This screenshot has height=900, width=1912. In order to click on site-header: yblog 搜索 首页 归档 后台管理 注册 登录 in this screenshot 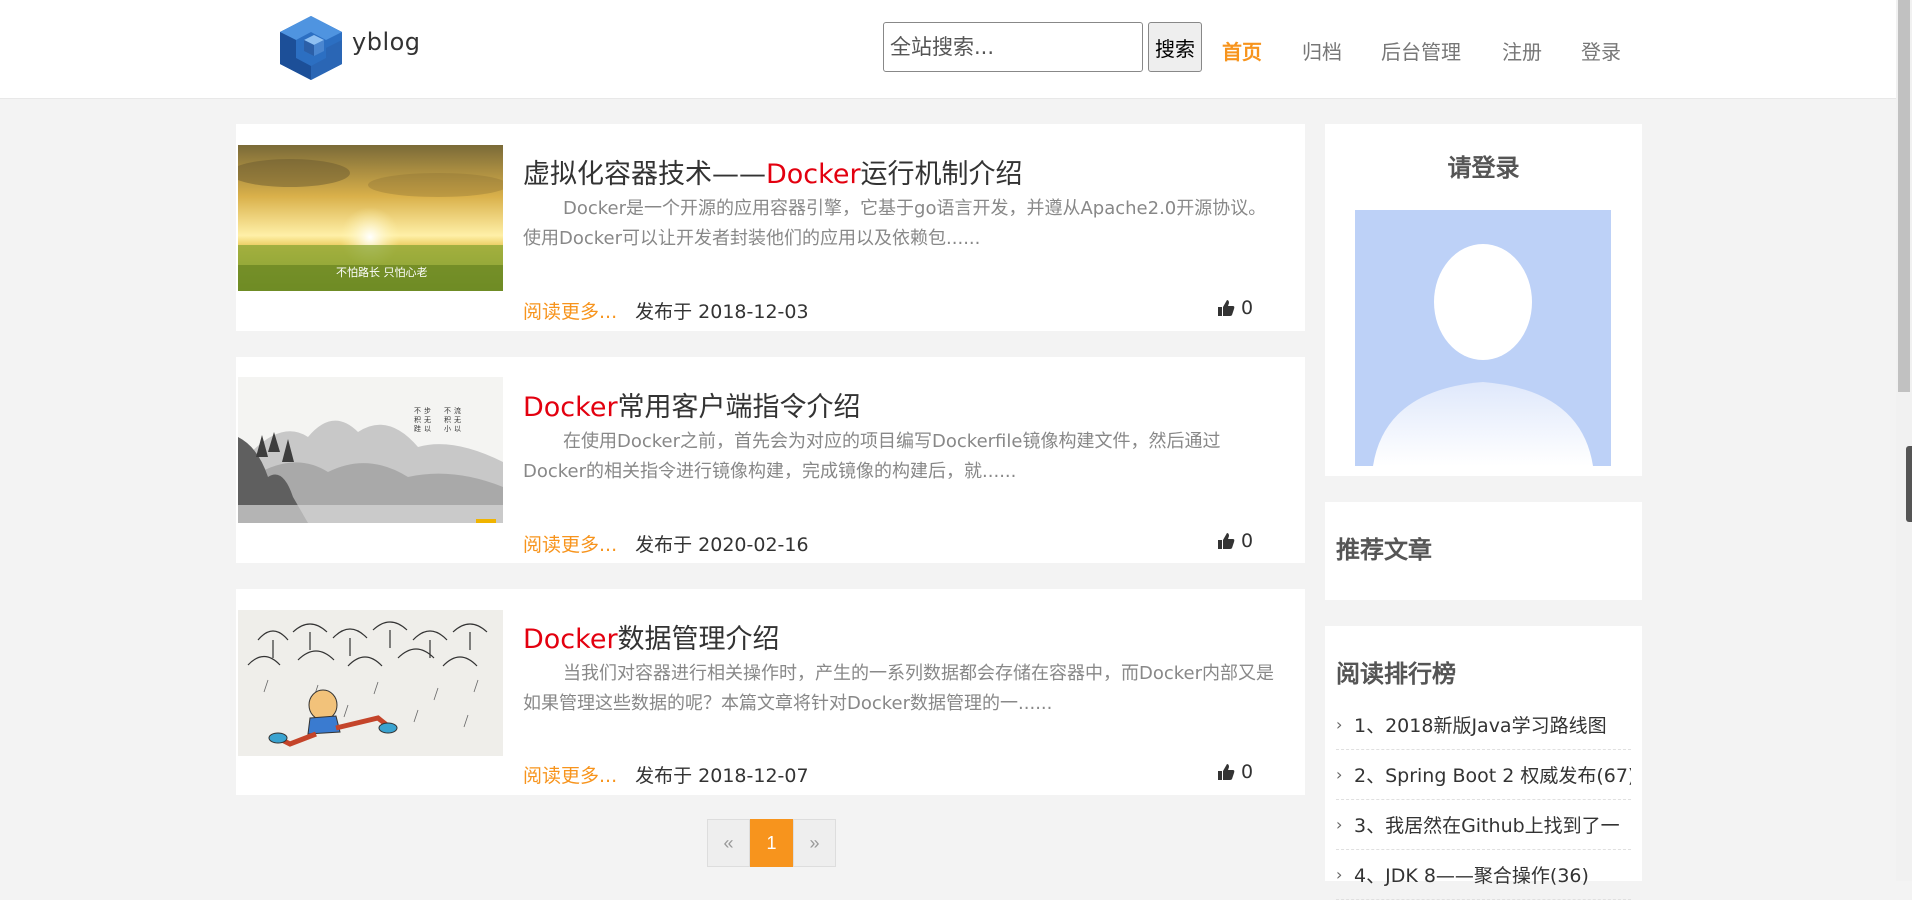, I will do `click(948, 49)`.